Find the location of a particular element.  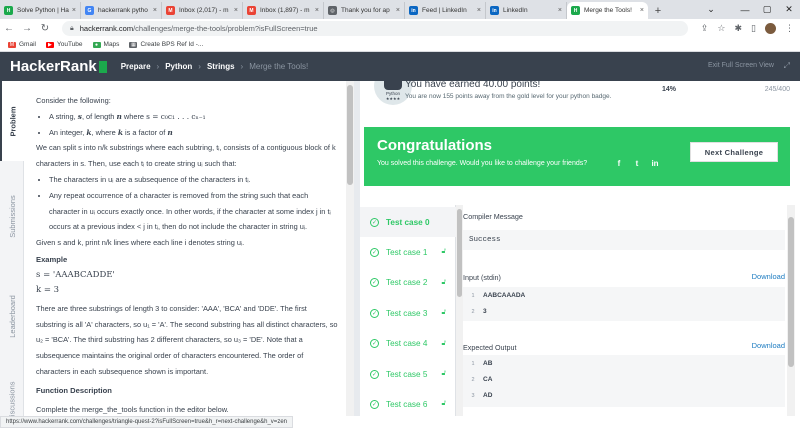

reload-icon: ↻ is located at coordinates (45, 28).